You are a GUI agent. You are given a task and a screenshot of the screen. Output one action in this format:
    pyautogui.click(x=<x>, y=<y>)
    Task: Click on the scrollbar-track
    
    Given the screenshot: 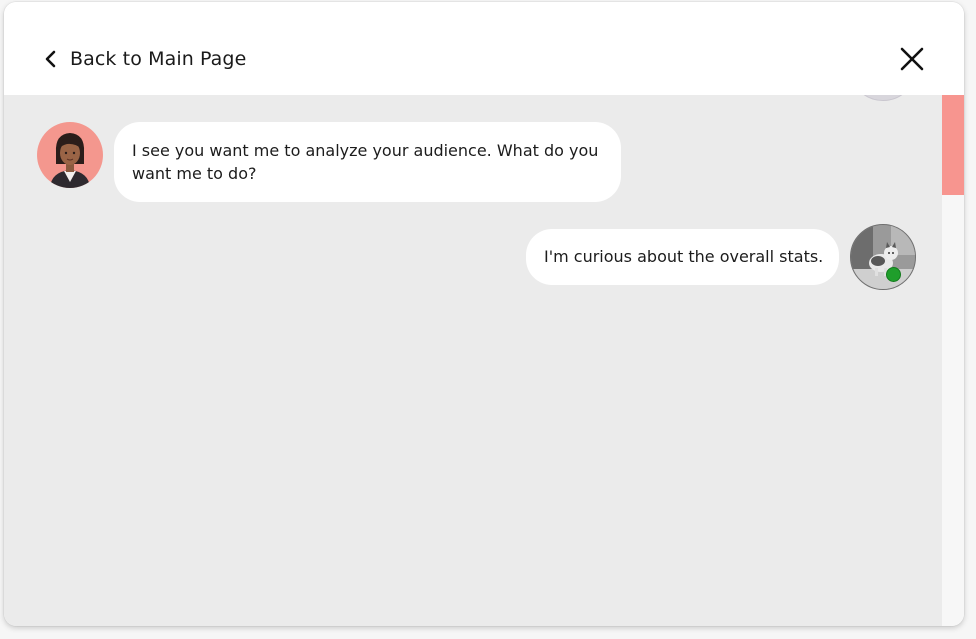 What is the action you would take?
    pyautogui.click(x=953, y=360)
    